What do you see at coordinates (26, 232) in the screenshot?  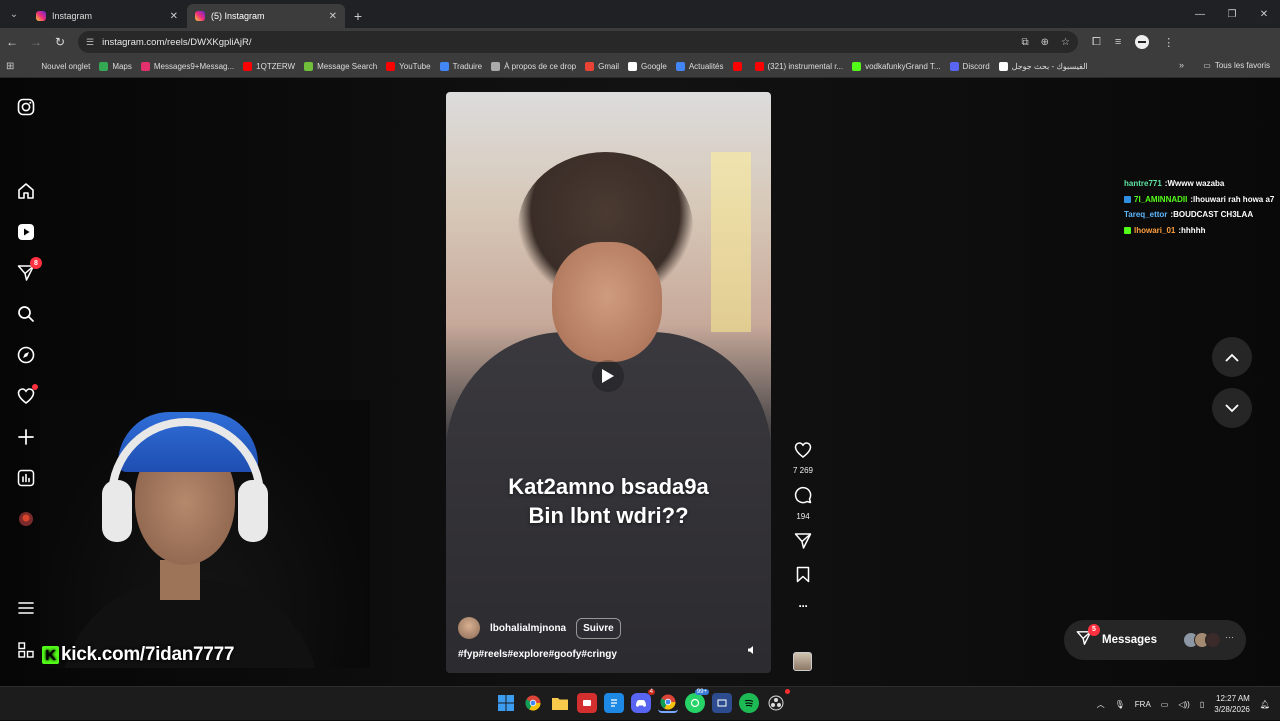 I see `reels-icon` at bounding box center [26, 232].